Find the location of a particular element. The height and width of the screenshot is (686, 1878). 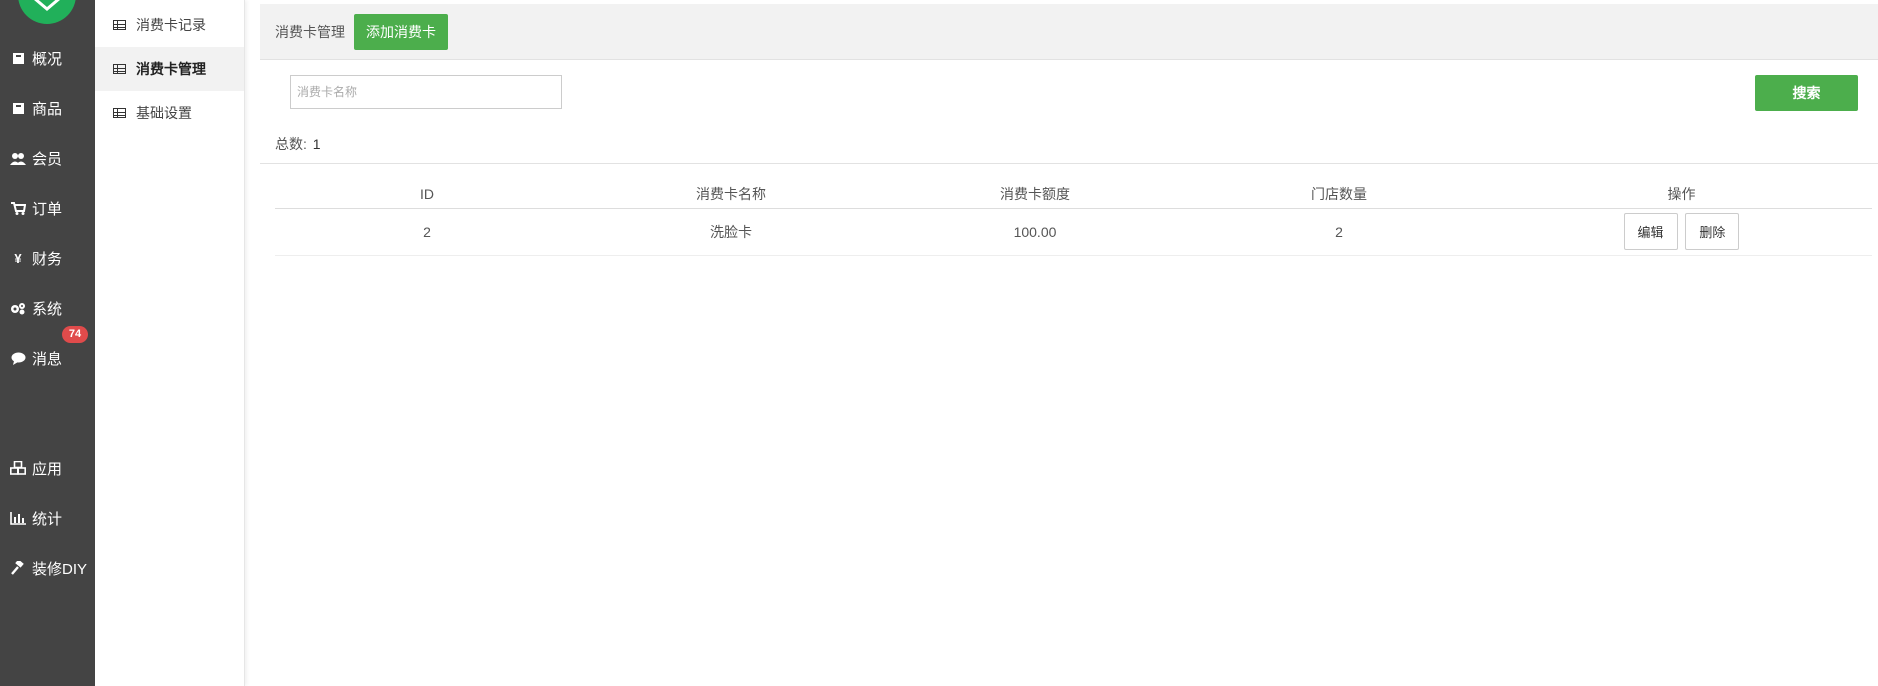

sub-item-basic-settings: 基础设置 is located at coordinates (169, 113).